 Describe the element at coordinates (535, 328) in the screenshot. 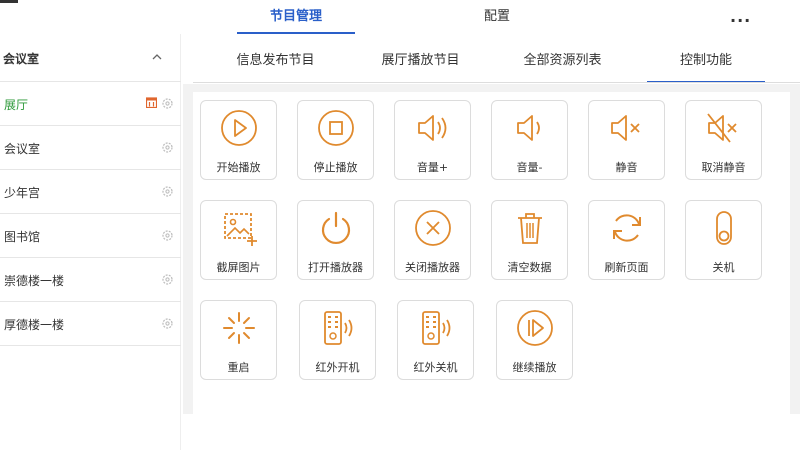

I see `resume-play-icon` at that location.